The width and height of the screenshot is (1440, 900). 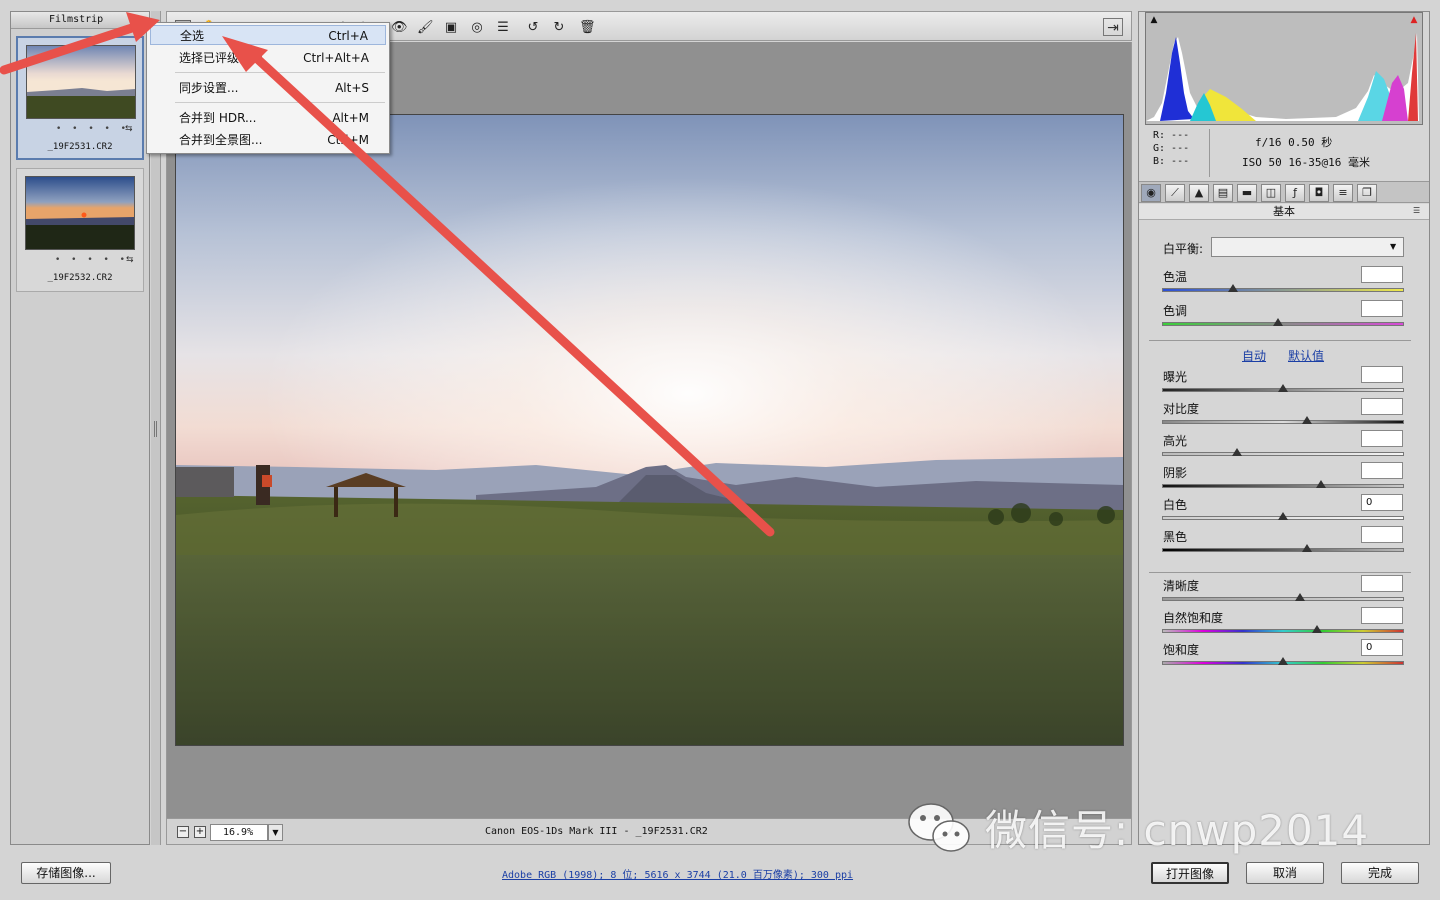 What do you see at coordinates (1382, 308) in the screenshot?
I see `tint-field` at bounding box center [1382, 308].